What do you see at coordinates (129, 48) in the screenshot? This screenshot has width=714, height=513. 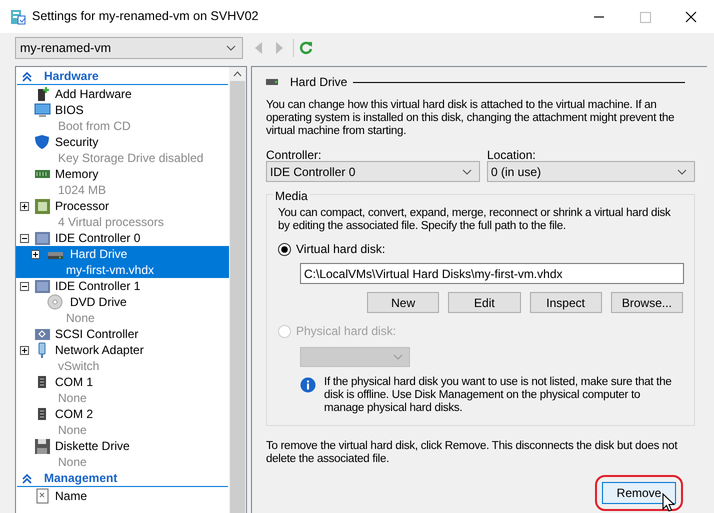 I see `vm-dropdown: my-renamed-vm` at bounding box center [129, 48].